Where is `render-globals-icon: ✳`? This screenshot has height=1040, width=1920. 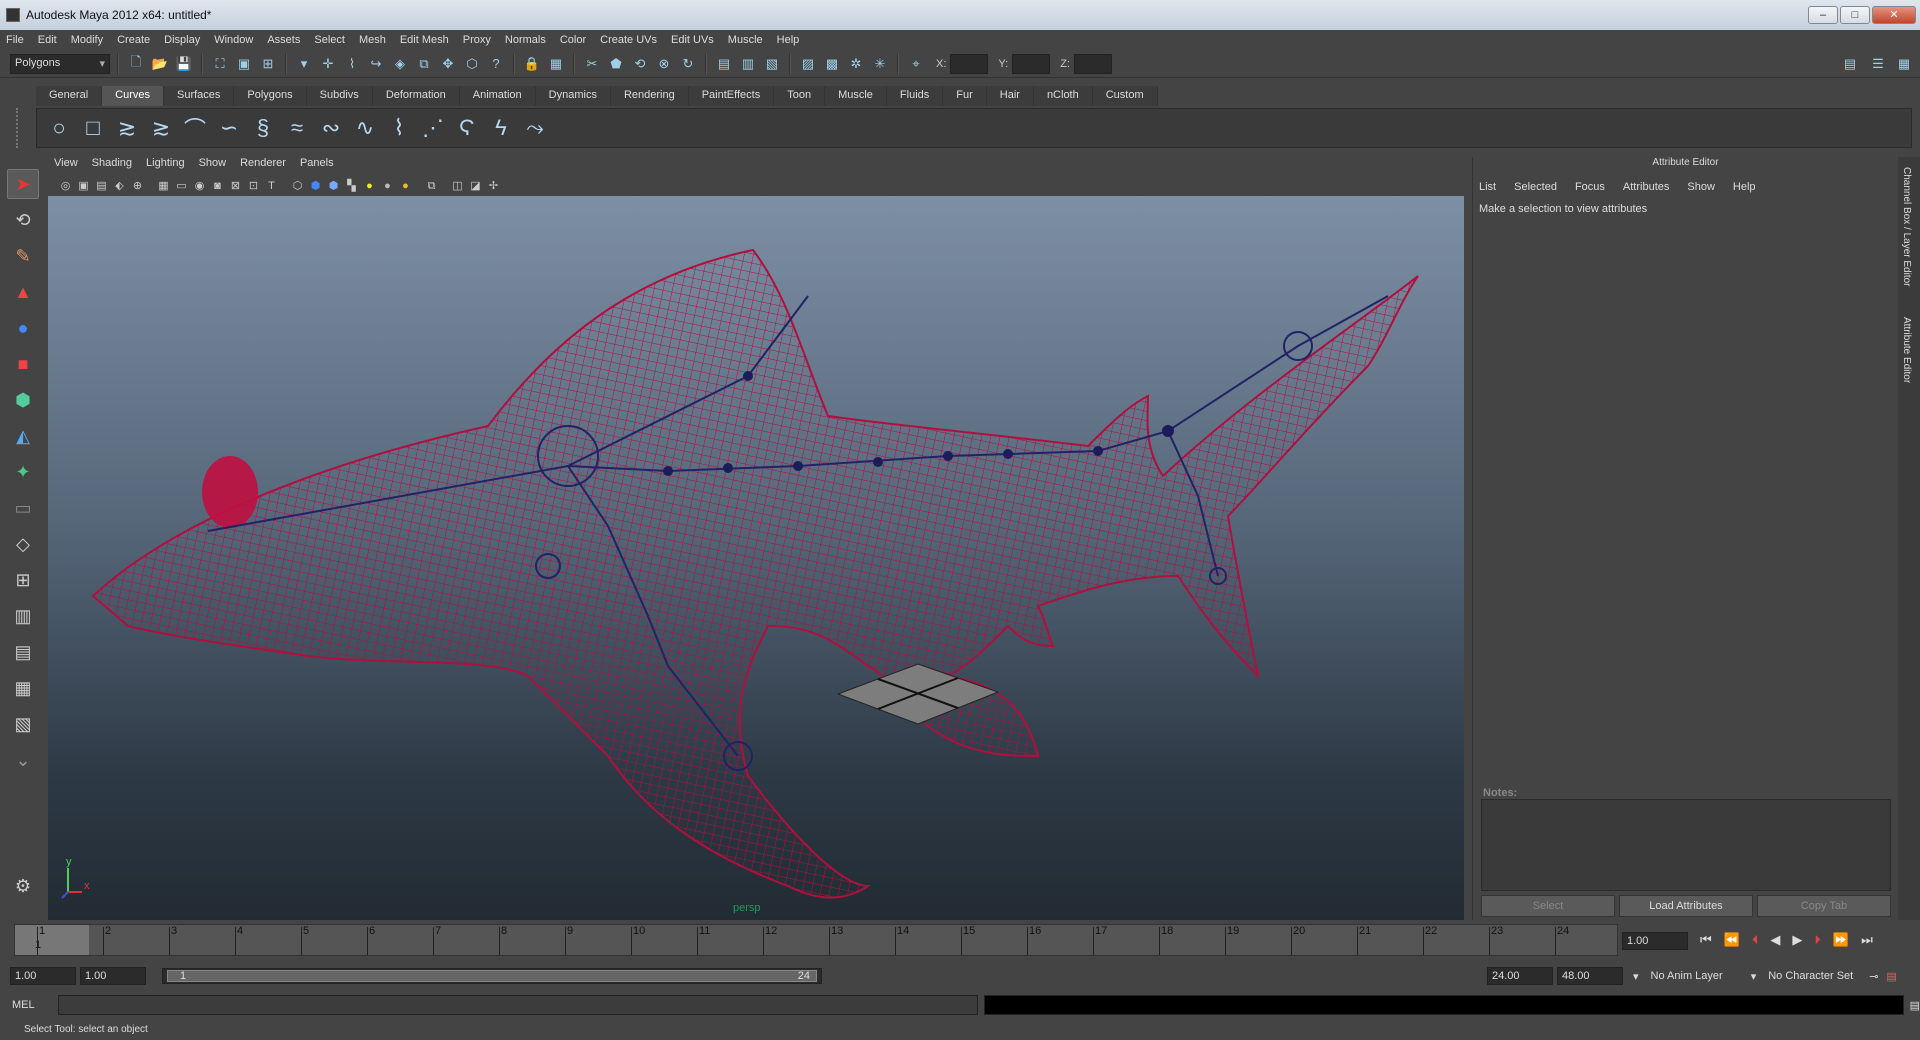
render-globals-icon: ✳ is located at coordinates (880, 64).